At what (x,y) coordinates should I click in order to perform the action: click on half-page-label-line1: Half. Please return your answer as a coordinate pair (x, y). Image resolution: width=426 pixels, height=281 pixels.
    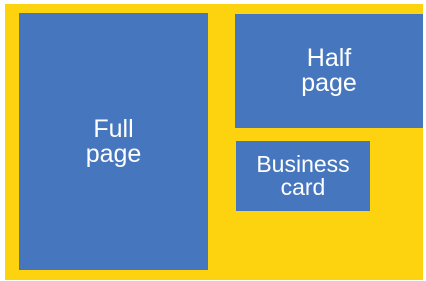
    Looking at the image, I should click on (329, 58).